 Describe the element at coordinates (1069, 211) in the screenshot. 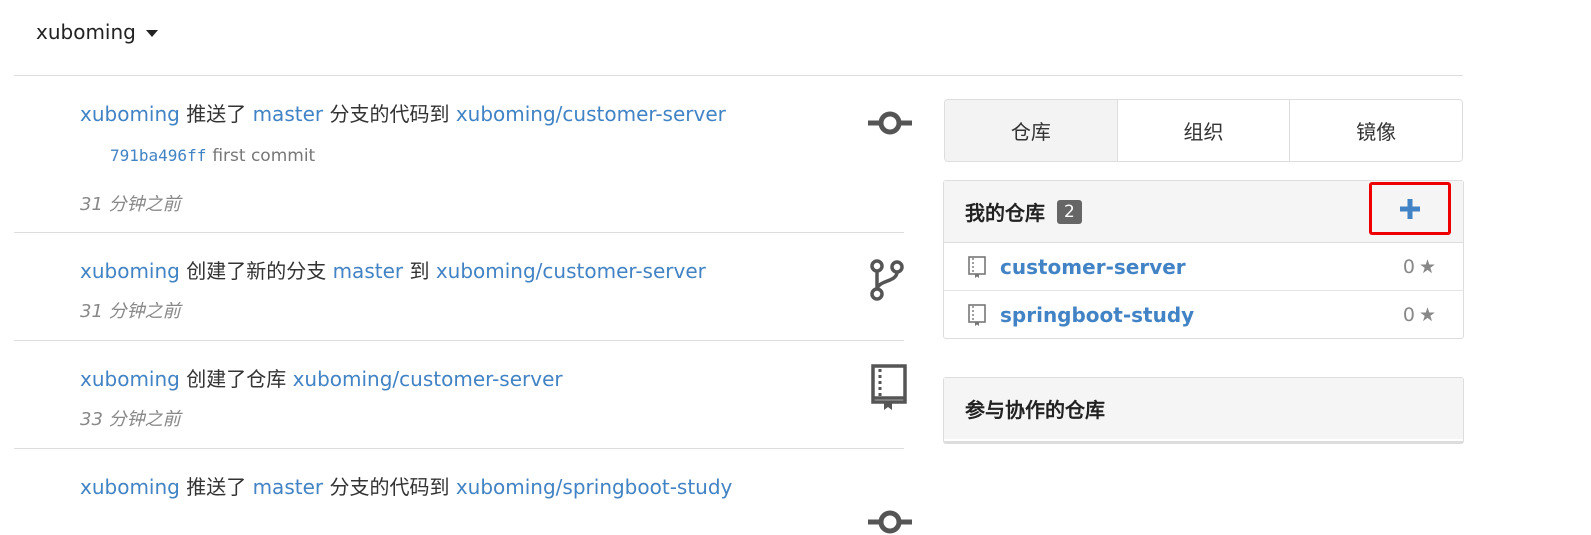

I see `repo-count-badge: 2` at that location.